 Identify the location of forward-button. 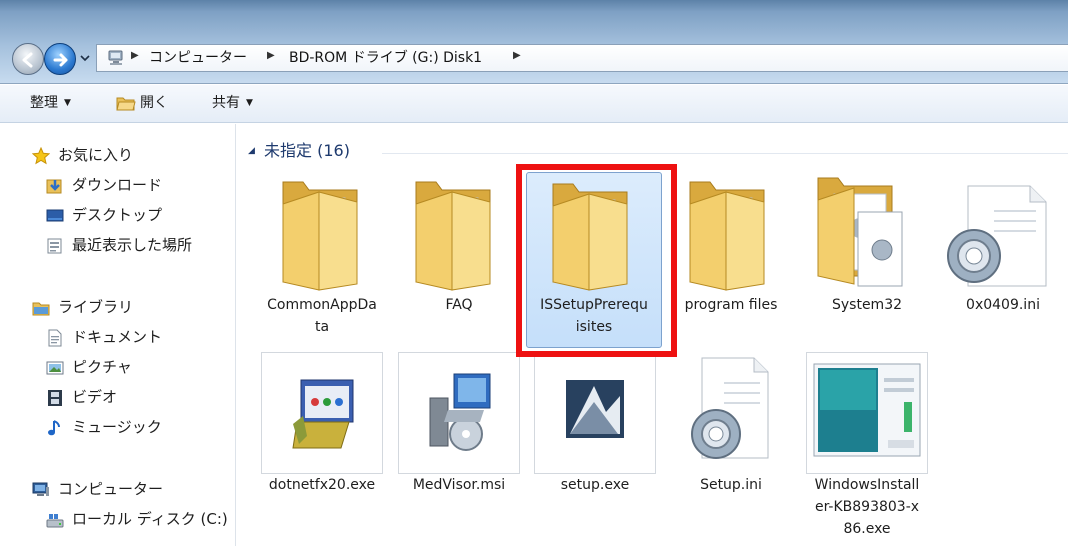
(60, 59).